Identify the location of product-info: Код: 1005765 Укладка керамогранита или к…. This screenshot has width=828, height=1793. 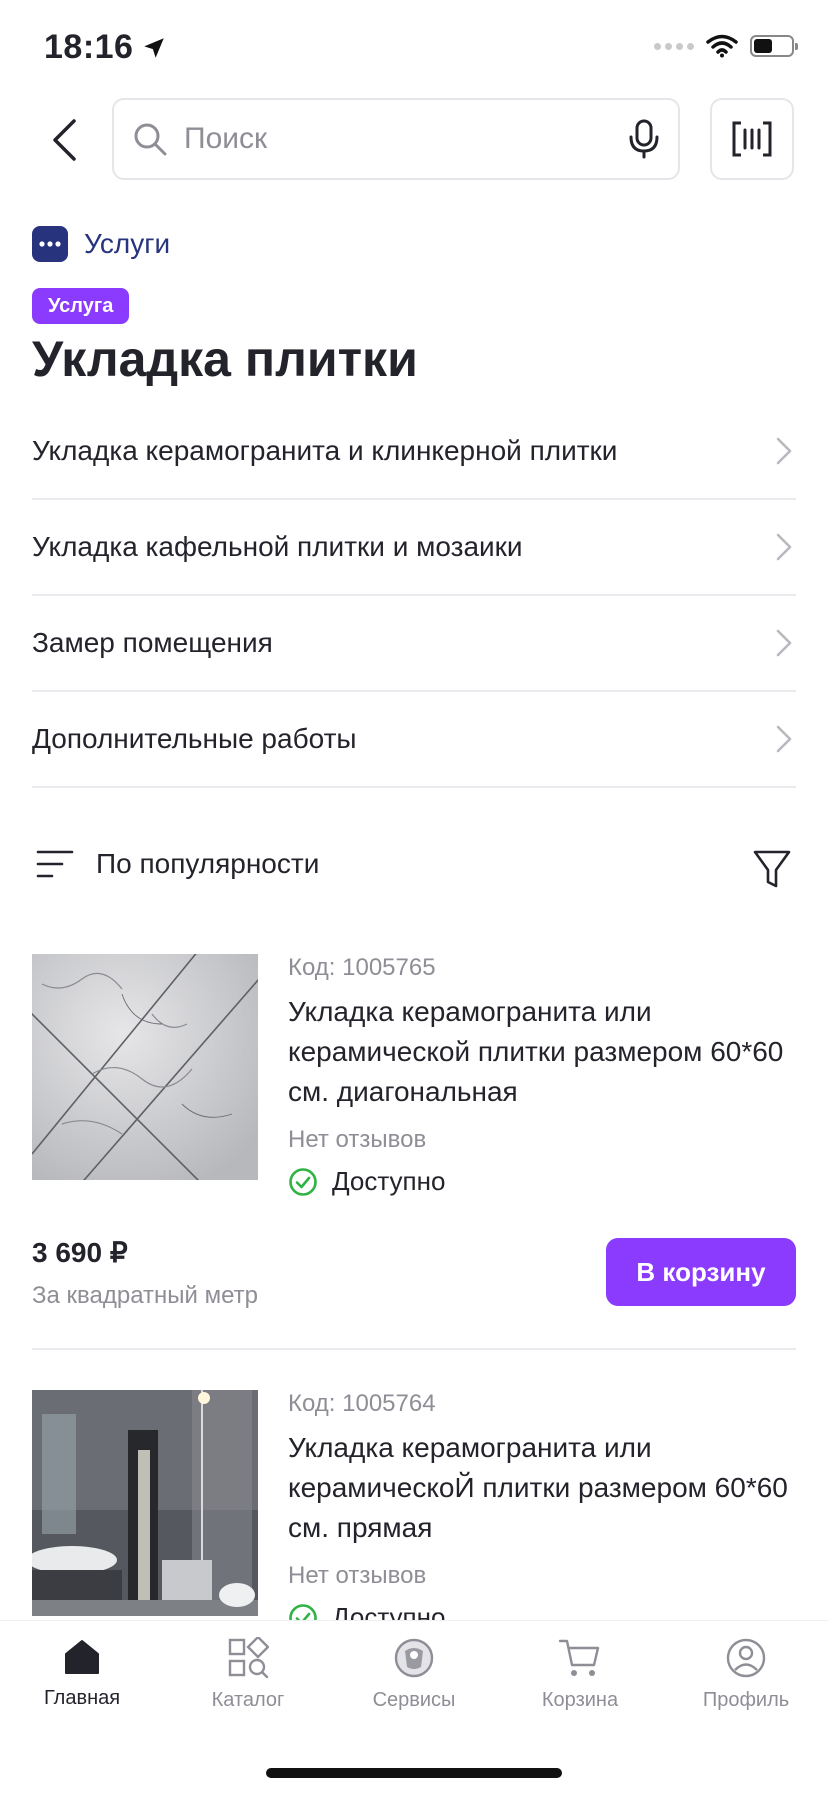
(542, 1075).